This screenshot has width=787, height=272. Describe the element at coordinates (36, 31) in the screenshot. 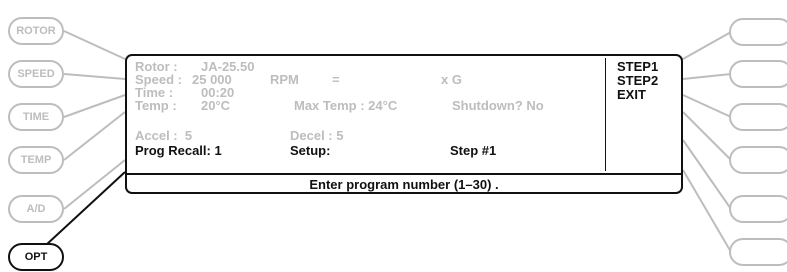

I see `rotor-button: ROTOR` at that location.